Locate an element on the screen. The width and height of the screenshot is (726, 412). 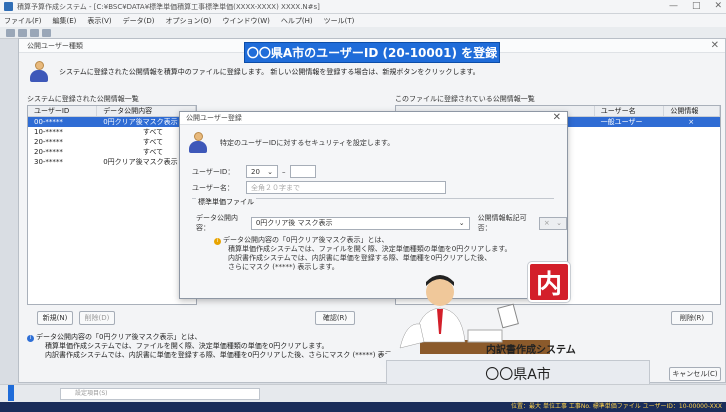
remove-button: 削除(R) is located at coordinates (692, 318).